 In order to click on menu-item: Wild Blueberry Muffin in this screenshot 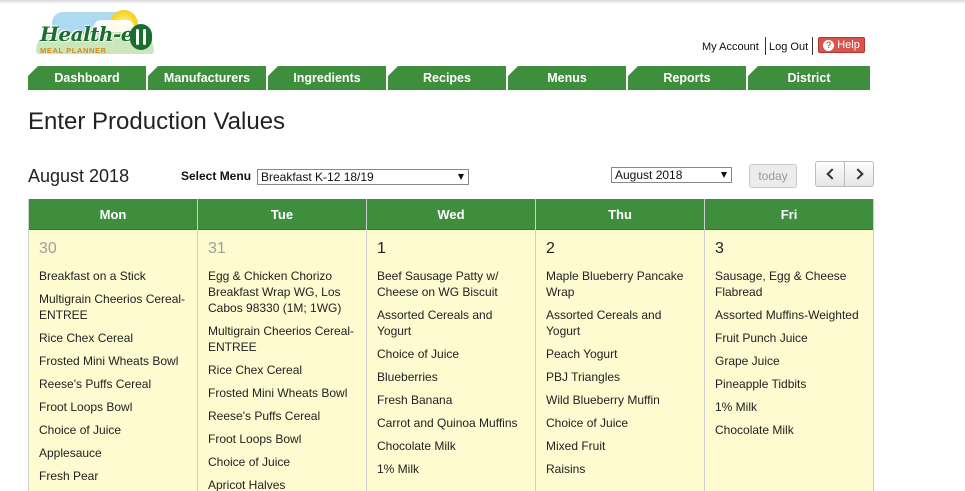, I will do `click(620, 400)`.